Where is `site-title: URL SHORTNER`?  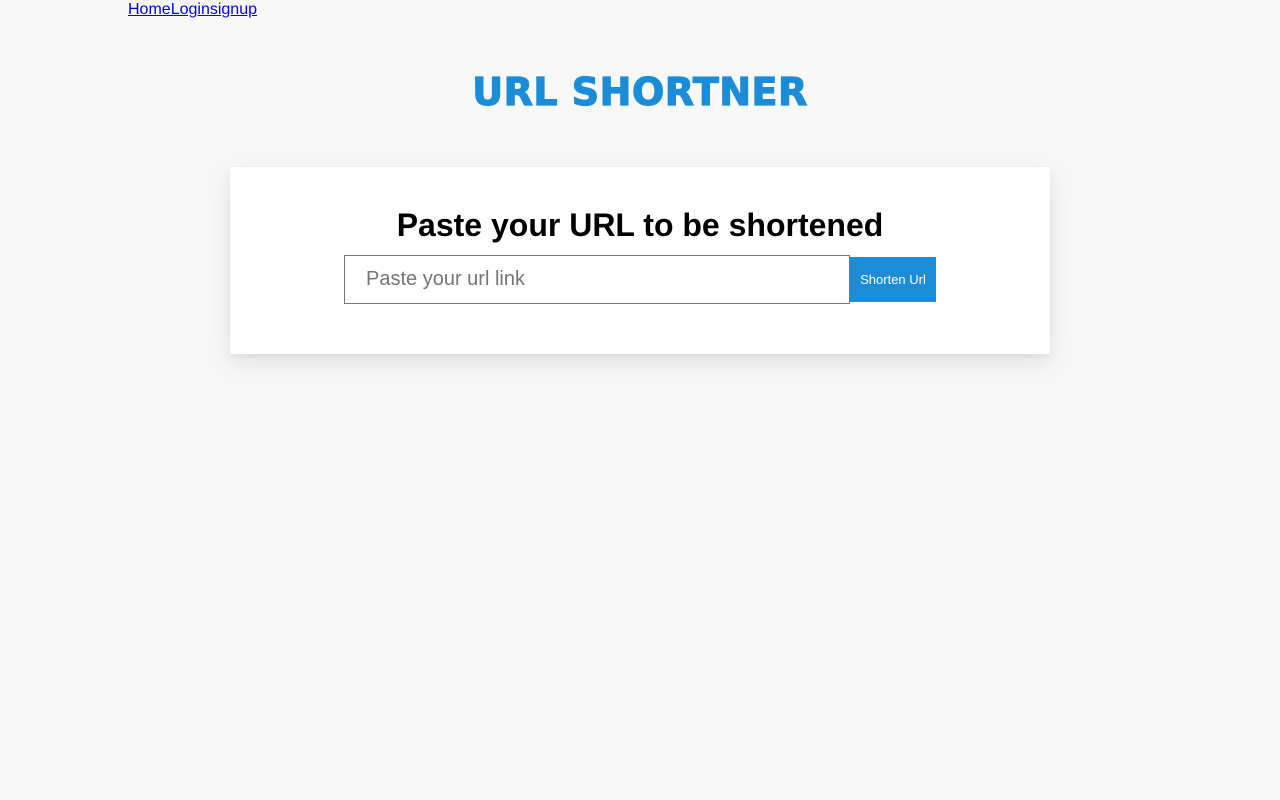 site-title: URL SHORTNER is located at coordinates (640, 91).